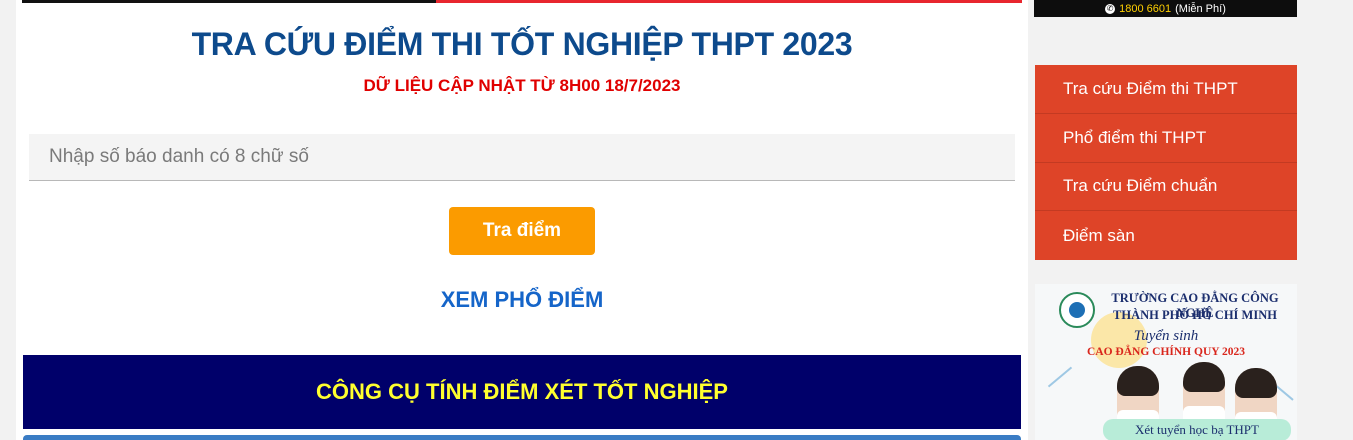  I want to click on ad-school-name-line2: THÀNH PHỐ HỒ CHÍ MINH, so click(1195, 315).